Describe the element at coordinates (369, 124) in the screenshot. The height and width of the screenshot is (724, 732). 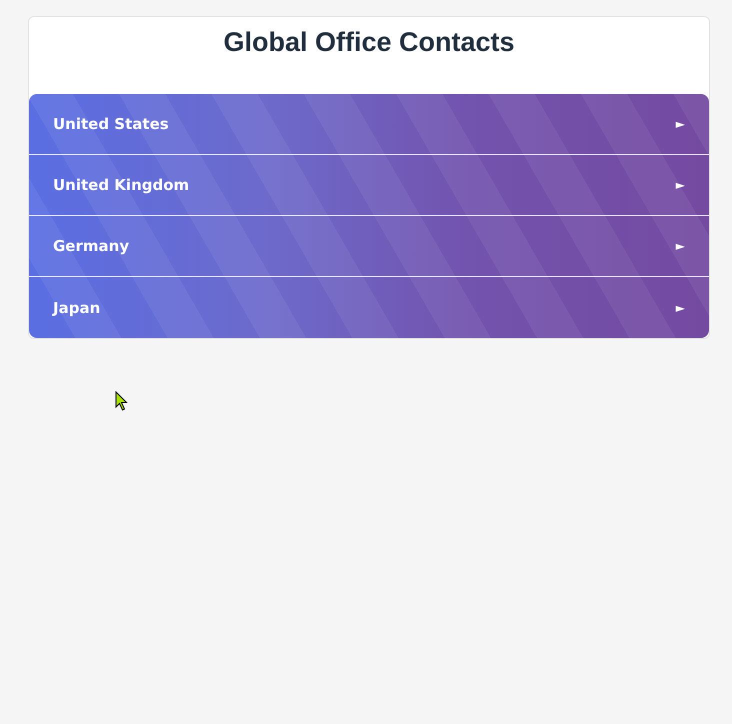
I see `accordion-header: United States ►` at that location.